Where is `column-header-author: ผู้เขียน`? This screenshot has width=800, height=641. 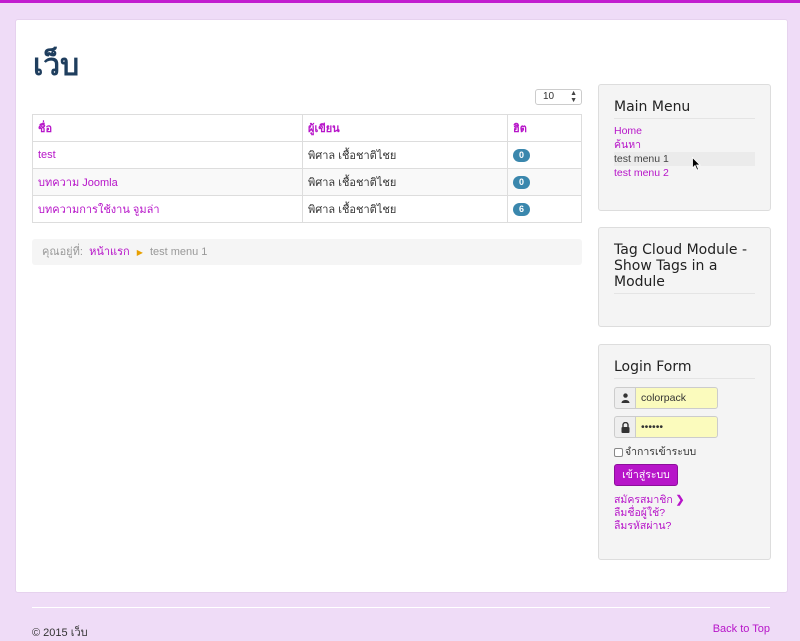 column-header-author: ผู้เขียน is located at coordinates (405, 128).